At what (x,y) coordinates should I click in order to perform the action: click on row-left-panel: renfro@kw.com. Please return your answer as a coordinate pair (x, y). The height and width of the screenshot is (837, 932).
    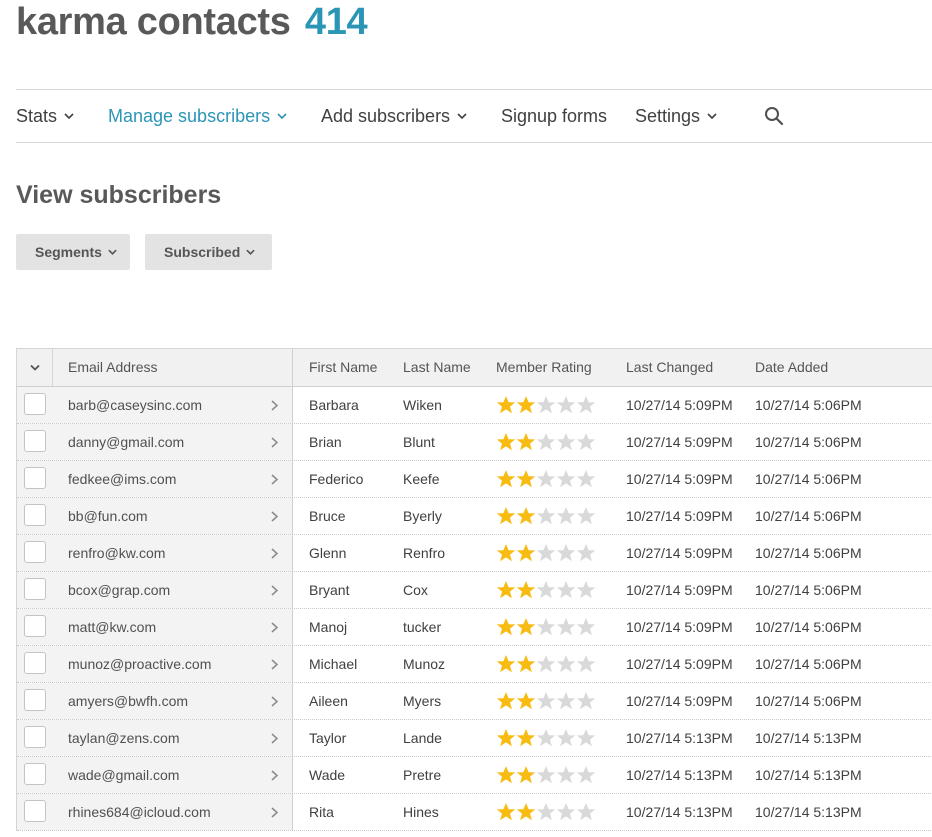
    Looking at the image, I should click on (155, 553).